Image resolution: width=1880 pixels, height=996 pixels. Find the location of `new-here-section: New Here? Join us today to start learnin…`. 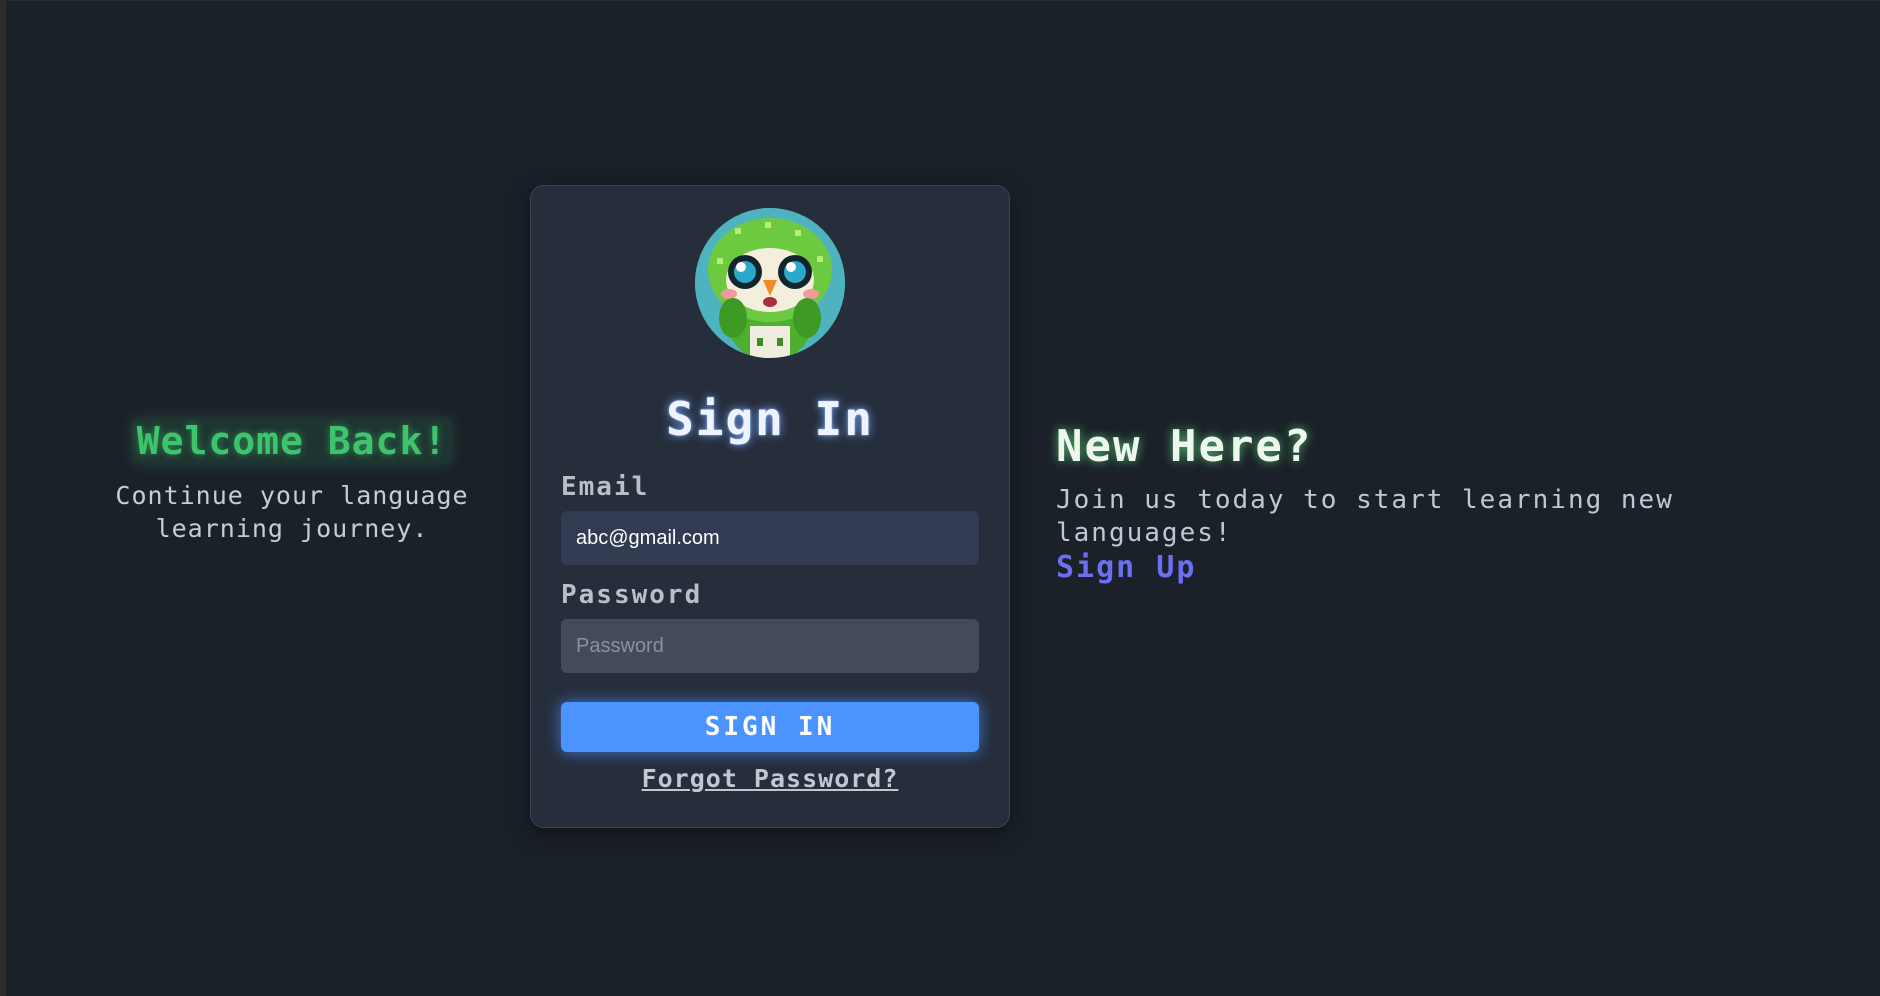

new-here-section: New Here? Join us today to start learnin… is located at coordinates (1446, 503).